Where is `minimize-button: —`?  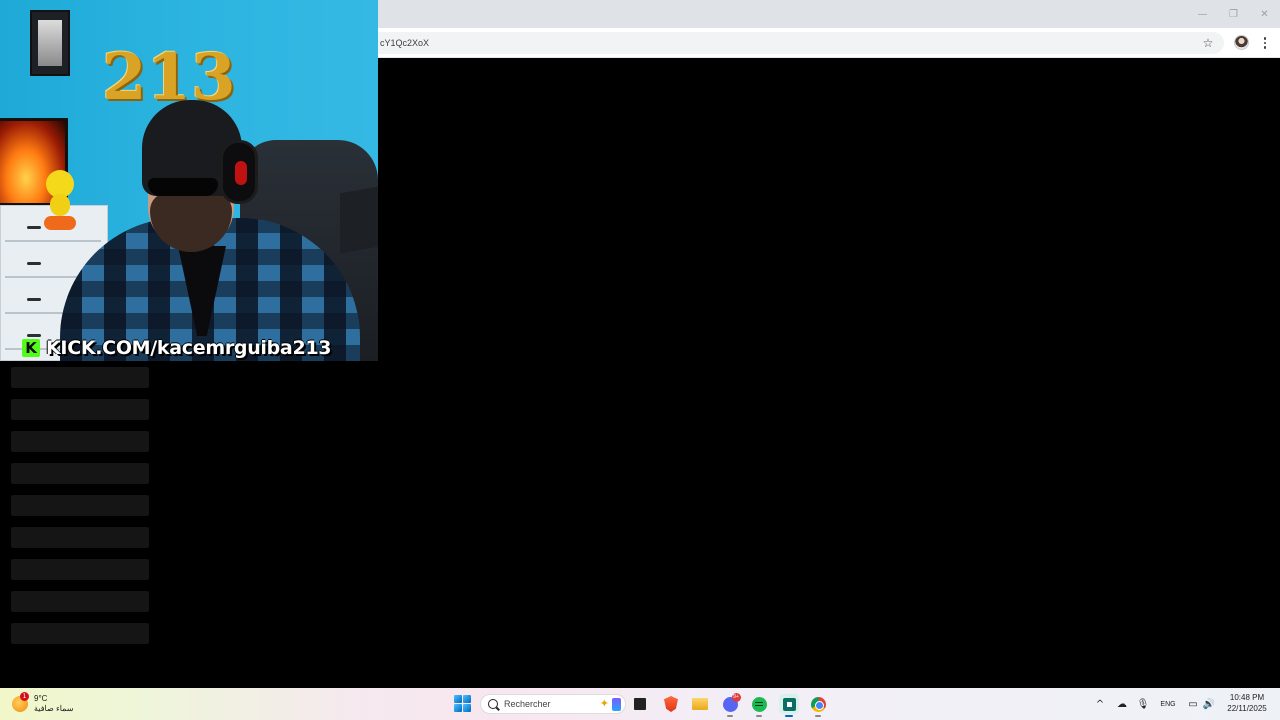
minimize-button: — is located at coordinates (1202, 14).